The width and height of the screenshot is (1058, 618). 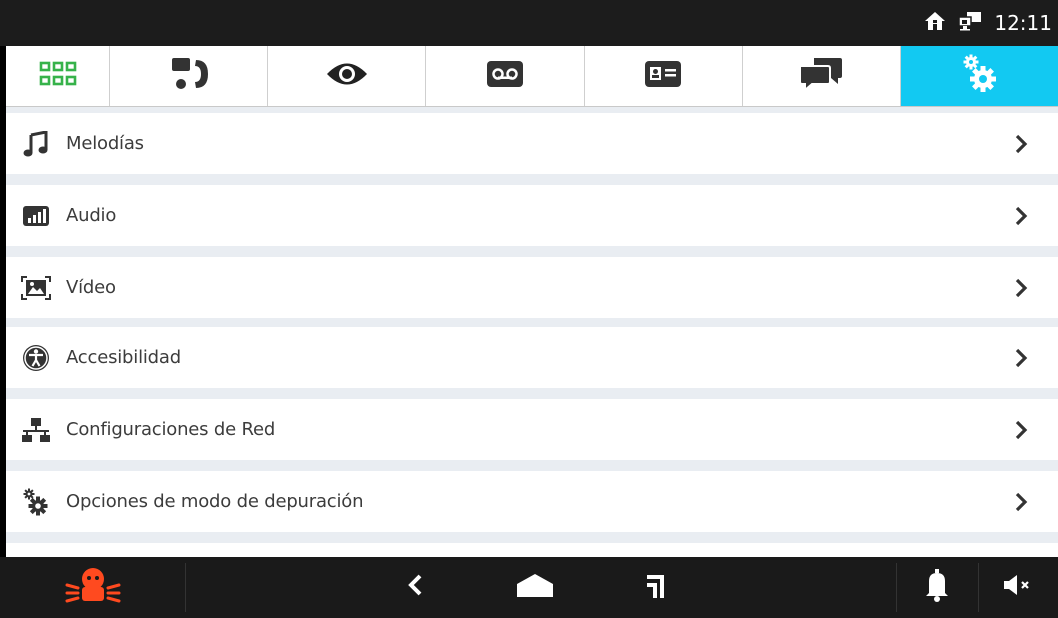 I want to click on tab-camera-view, so click(x=347, y=76).